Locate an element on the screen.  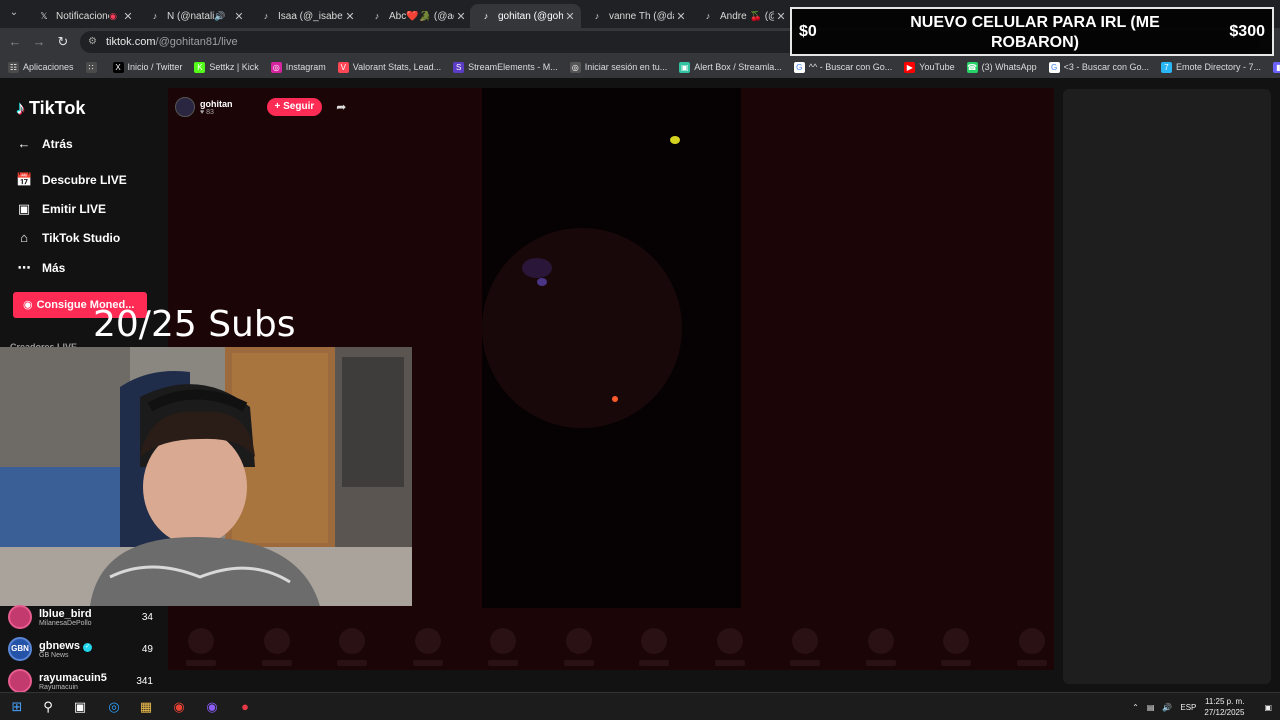
tab-title: Abc❤️🐊 (@acc is located at coordinates (421, 16).